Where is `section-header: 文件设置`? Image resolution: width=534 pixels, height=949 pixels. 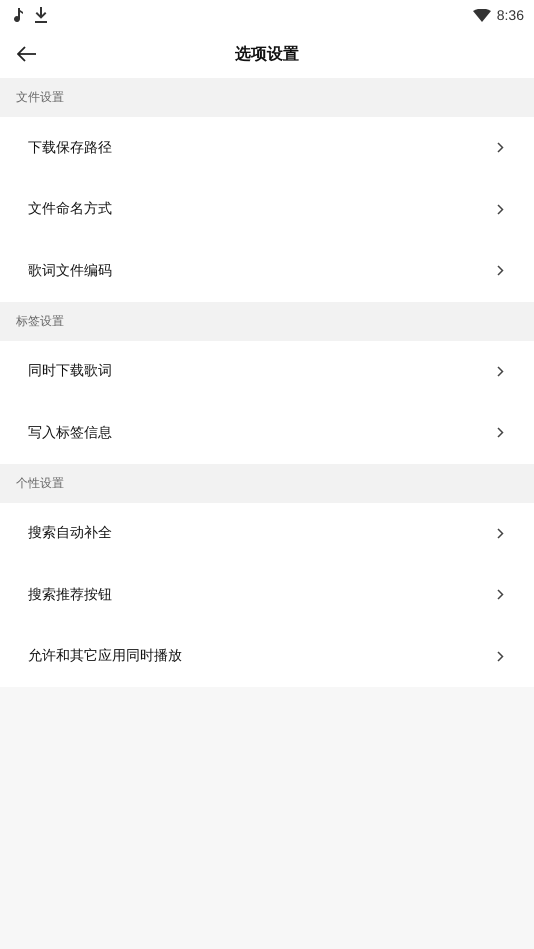 section-header: 文件设置 is located at coordinates (40, 97).